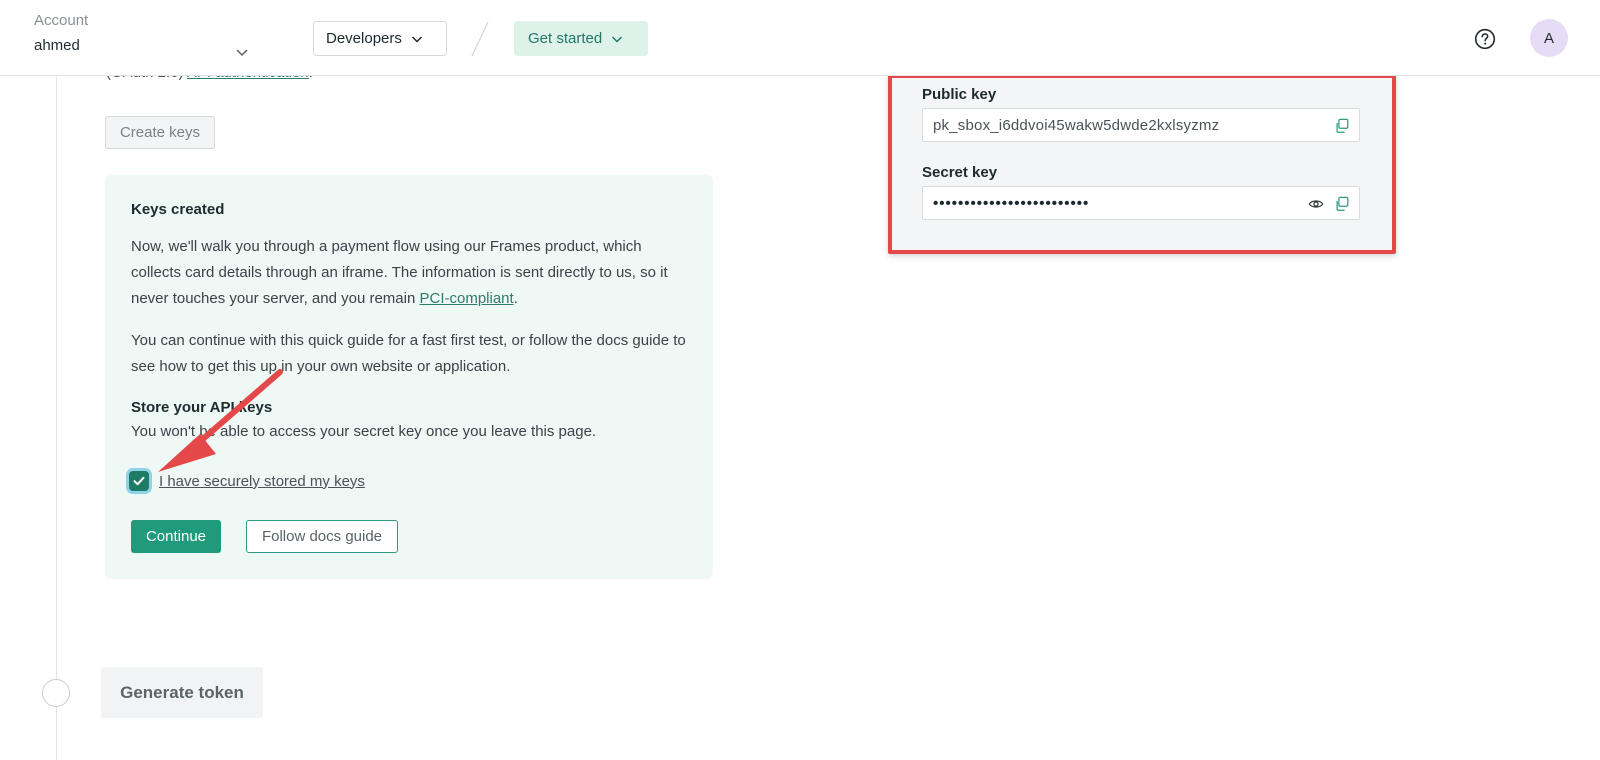 The height and width of the screenshot is (760, 1600). What do you see at coordinates (1549, 38) in the screenshot?
I see `avatar: A` at bounding box center [1549, 38].